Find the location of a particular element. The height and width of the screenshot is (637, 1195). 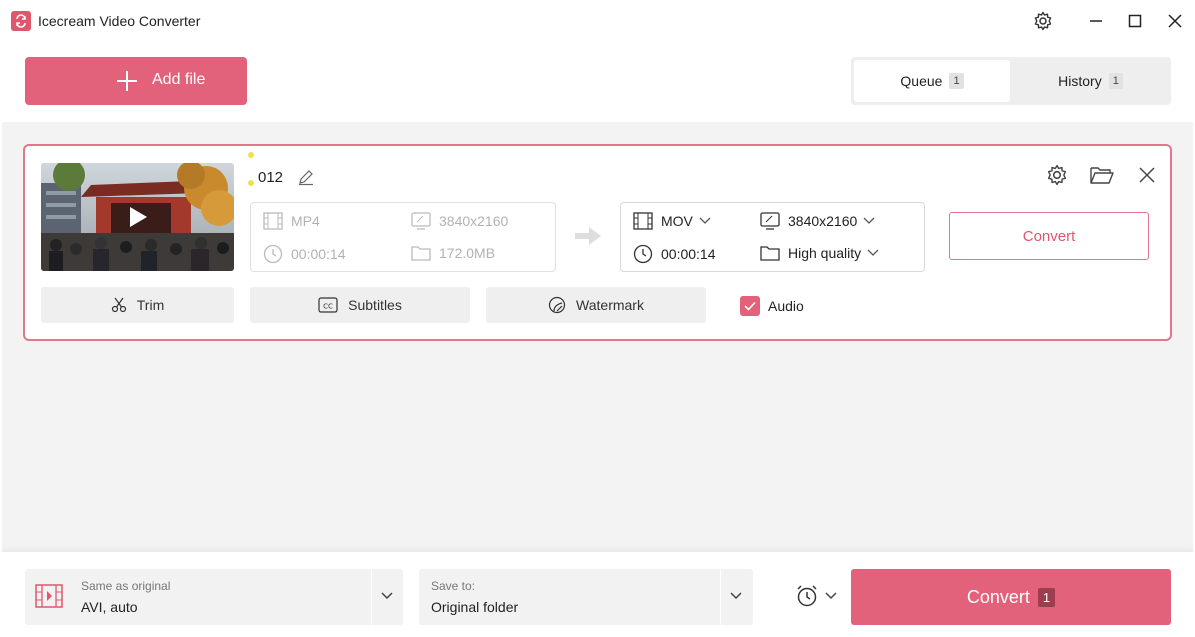

subtitles-icon: CC is located at coordinates (328, 305).